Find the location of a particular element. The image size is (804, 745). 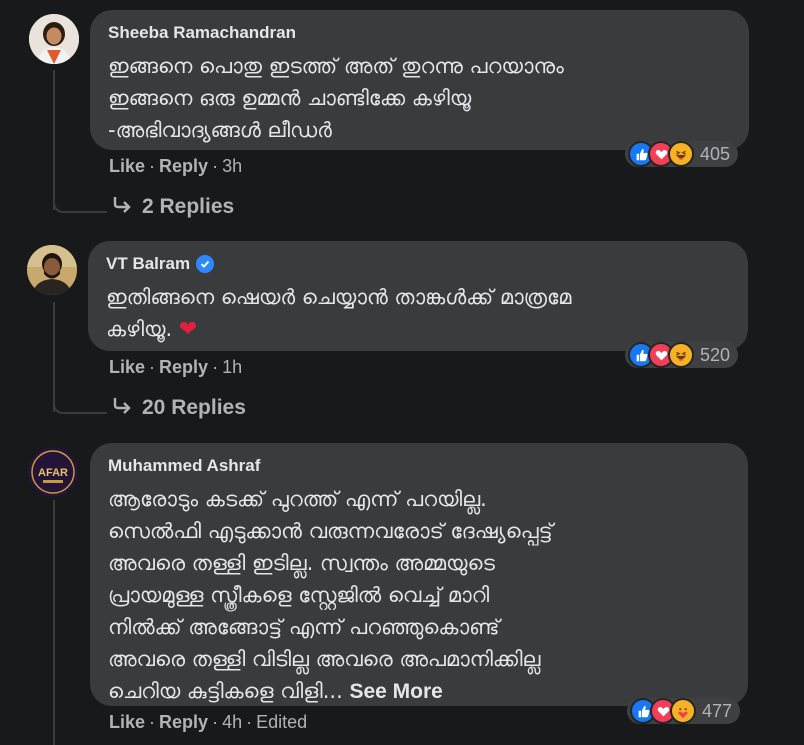

avatar: AFAR is located at coordinates (53, 472).